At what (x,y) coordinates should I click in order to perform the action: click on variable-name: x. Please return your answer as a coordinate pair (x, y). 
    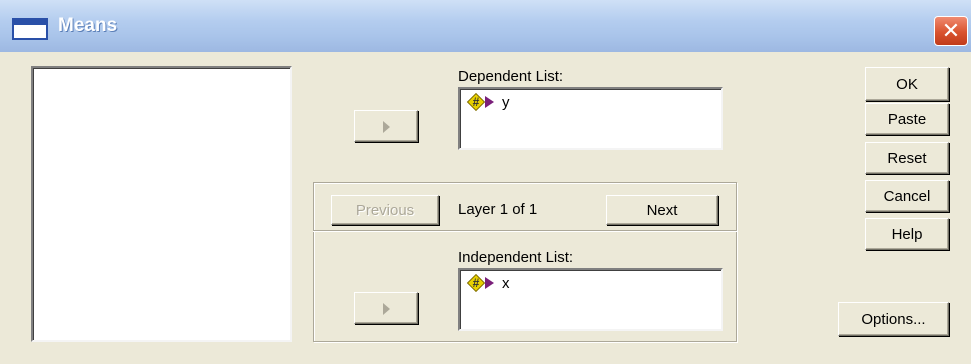
    Looking at the image, I should click on (506, 283).